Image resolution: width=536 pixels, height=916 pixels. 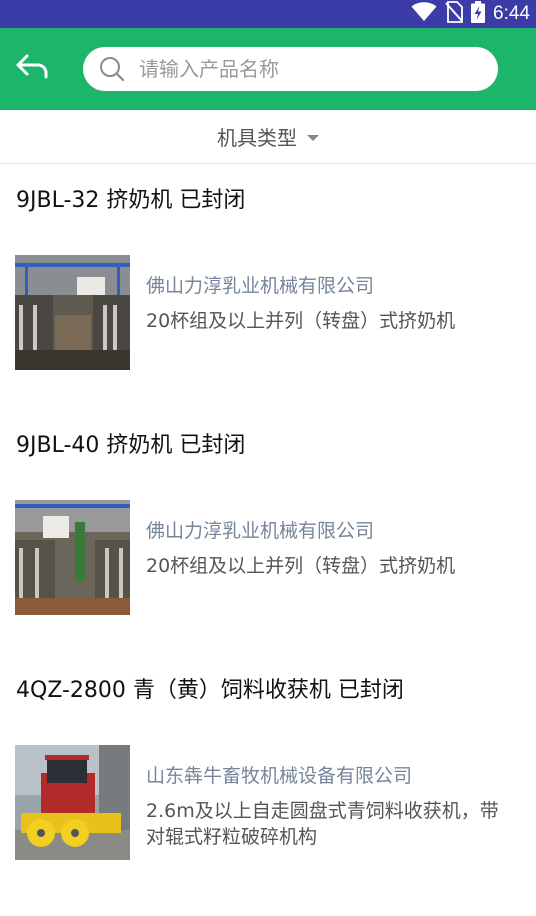 I want to click on status-icons: 6:44, so click(x=470, y=14).